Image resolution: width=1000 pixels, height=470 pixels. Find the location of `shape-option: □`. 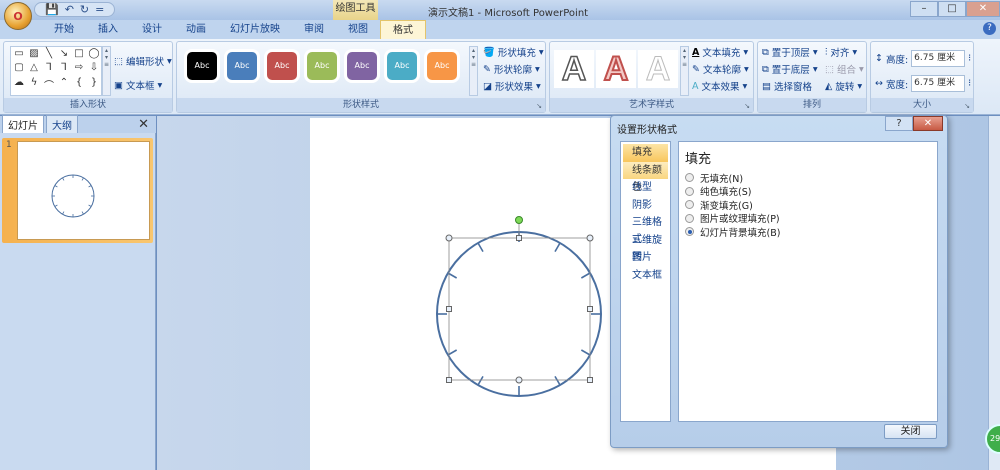

shape-option: □ is located at coordinates (79, 54).